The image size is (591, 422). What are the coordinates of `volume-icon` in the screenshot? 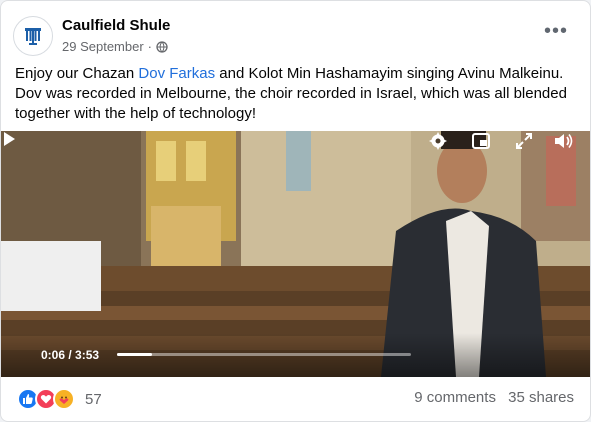 It's located at (563, 141).